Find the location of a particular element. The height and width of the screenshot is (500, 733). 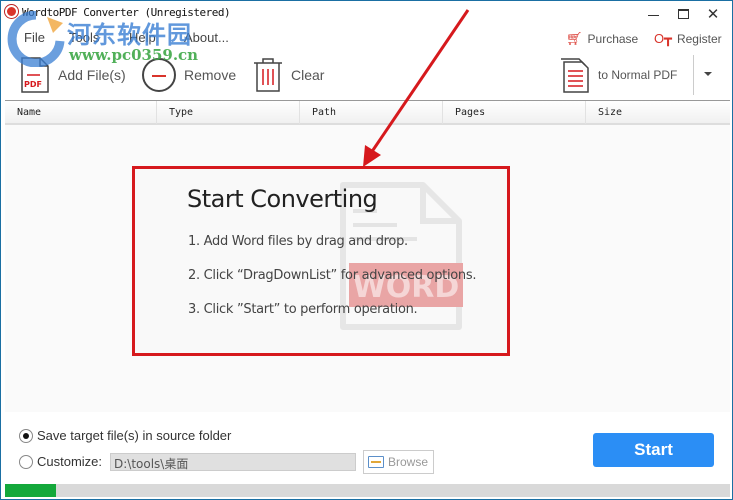

output-path-input: D:\tools\桌面 is located at coordinates (233, 462).